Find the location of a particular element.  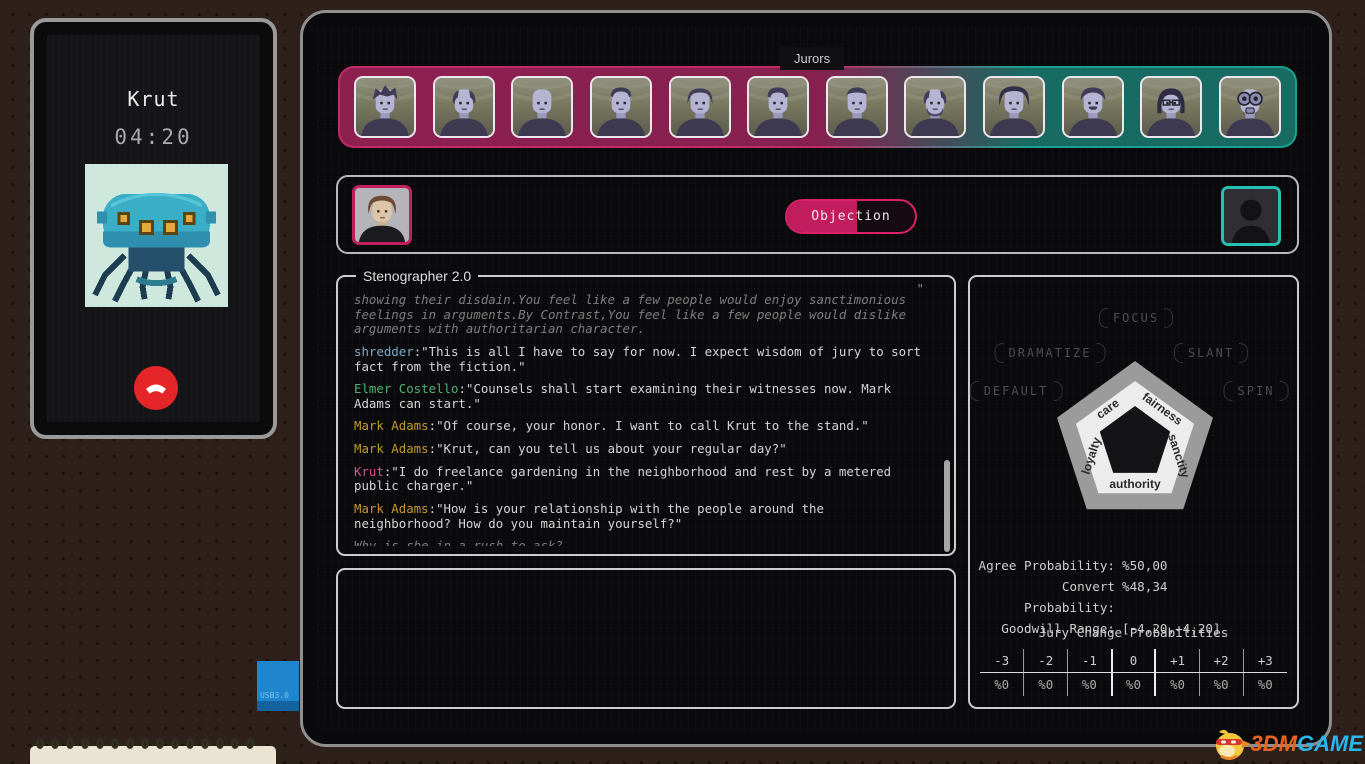

phone-call-window: Krut 04:20 is located at coordinates (153, 228).